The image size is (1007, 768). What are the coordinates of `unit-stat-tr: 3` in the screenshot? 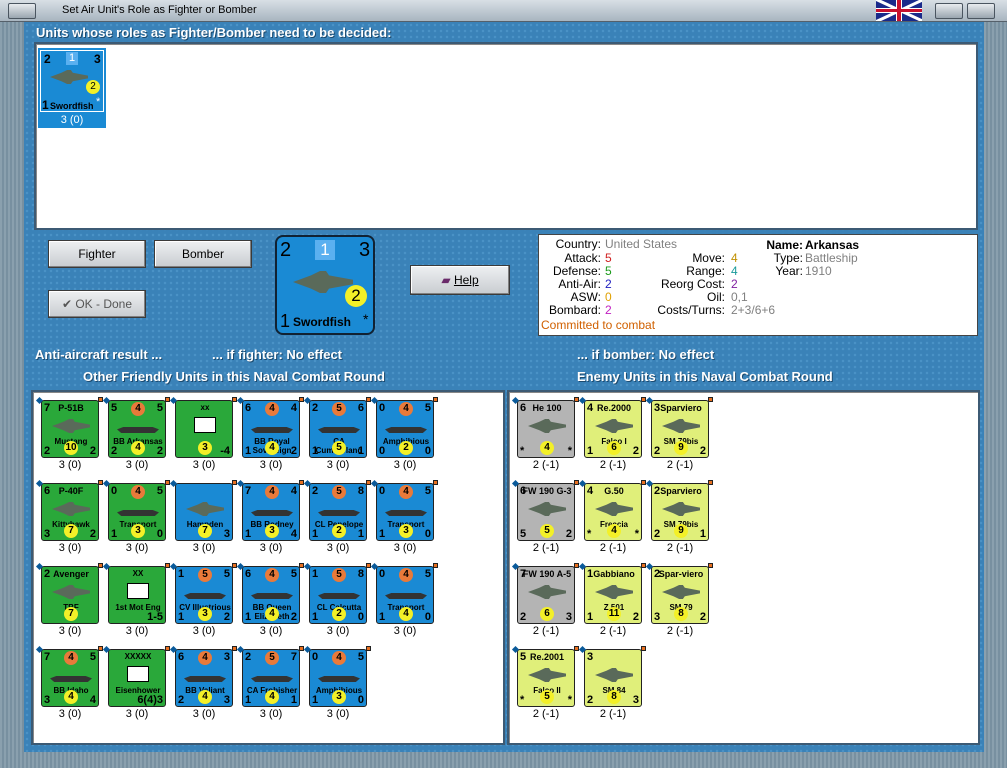 It's located at (226, 657).